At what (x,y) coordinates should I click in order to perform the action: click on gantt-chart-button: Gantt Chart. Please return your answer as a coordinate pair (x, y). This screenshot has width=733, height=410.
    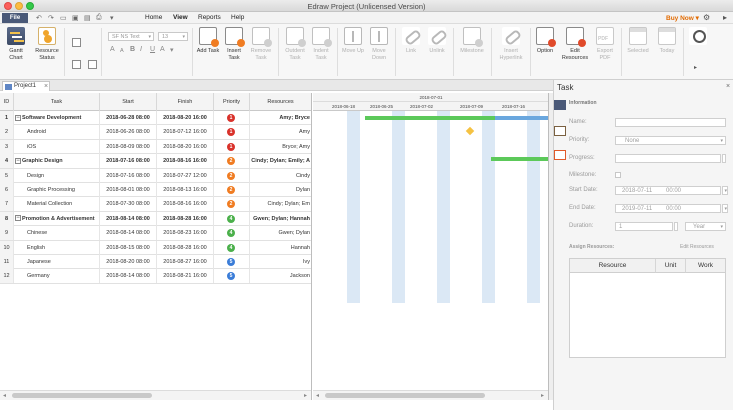
    Looking at the image, I should click on (16, 44).